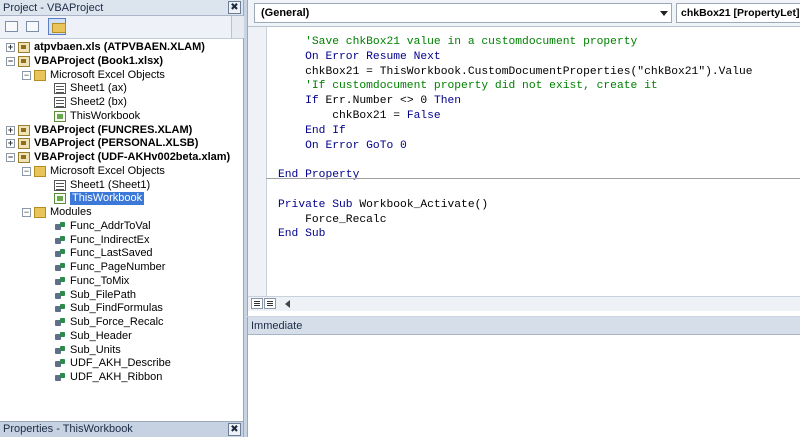 Image resolution: width=800 pixels, height=437 pixels. I want to click on view-object-button, so click(32, 26).